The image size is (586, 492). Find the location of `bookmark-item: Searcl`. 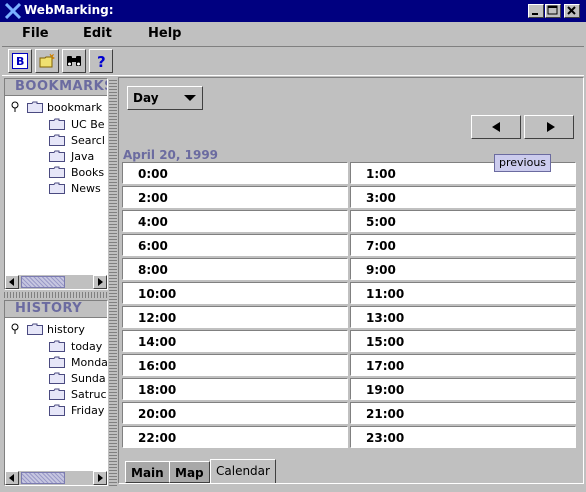

bookmark-item: Searcl is located at coordinates (88, 140).